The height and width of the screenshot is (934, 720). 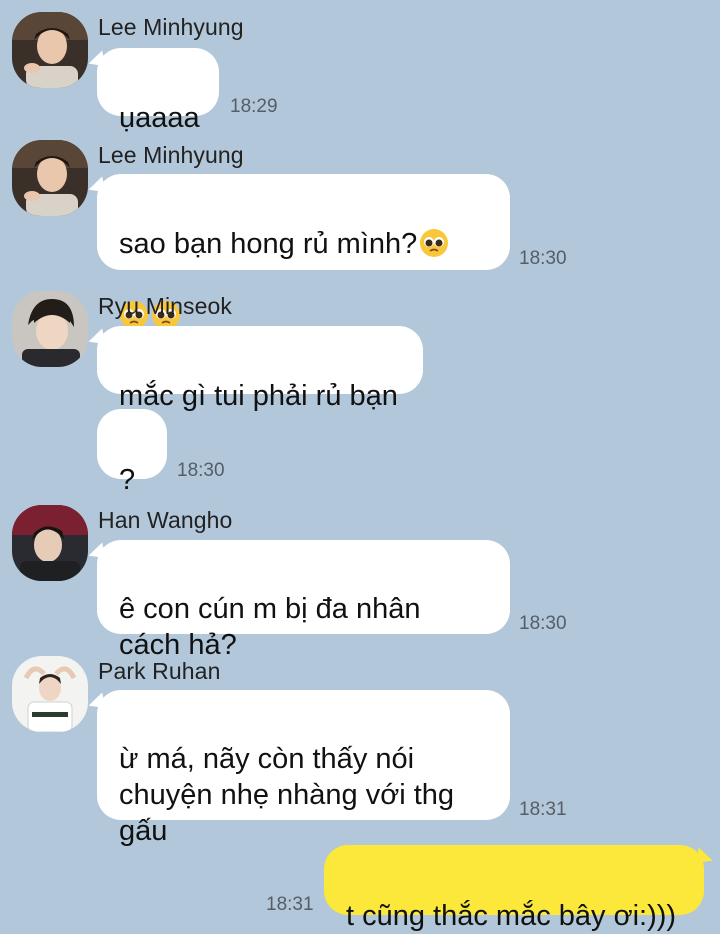 I want to click on message-bubble: ê con cún m bị đa nhân cách hả?, so click(x=303, y=600).